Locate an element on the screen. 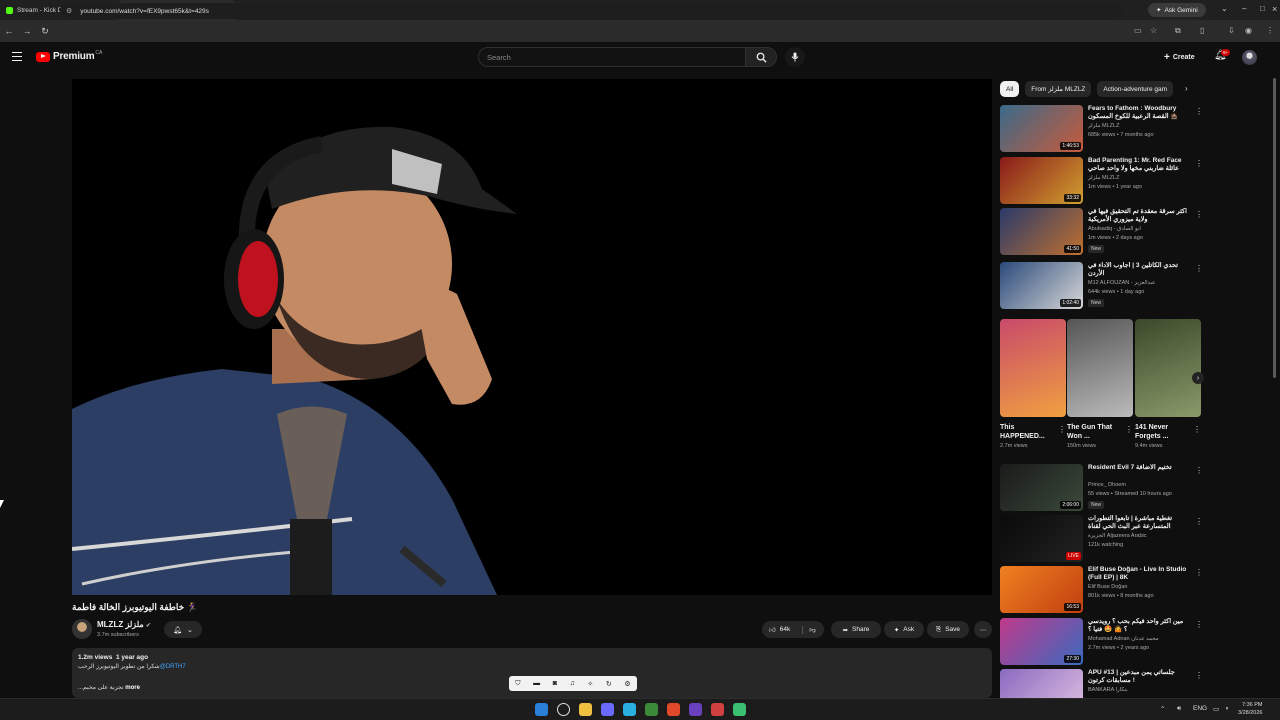 This screenshot has width=1280, height=720. maximize-icon: □ is located at coordinates (1262, 8).